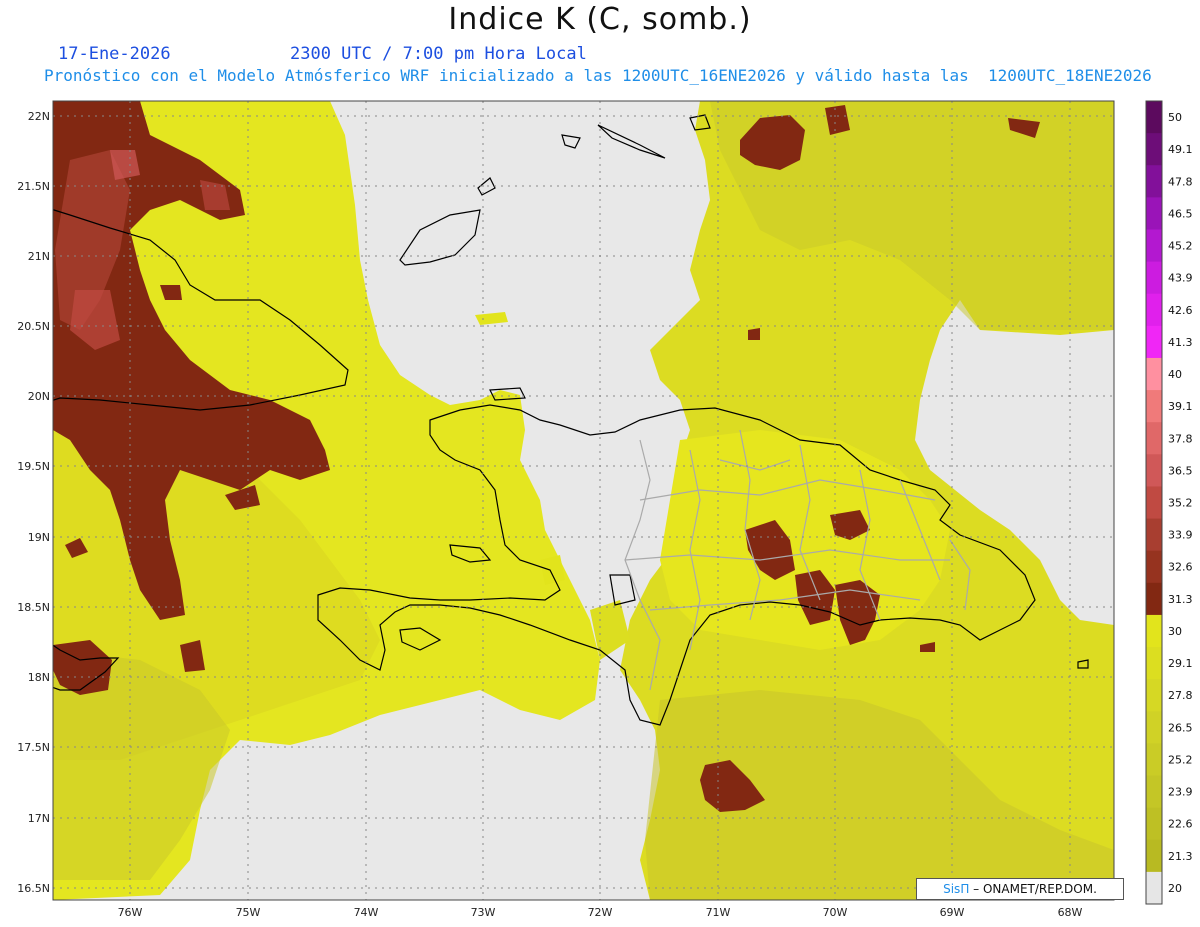  What do you see at coordinates (1180, 246) in the screenshot?
I see `colorbar-label: 45.2` at bounding box center [1180, 246].